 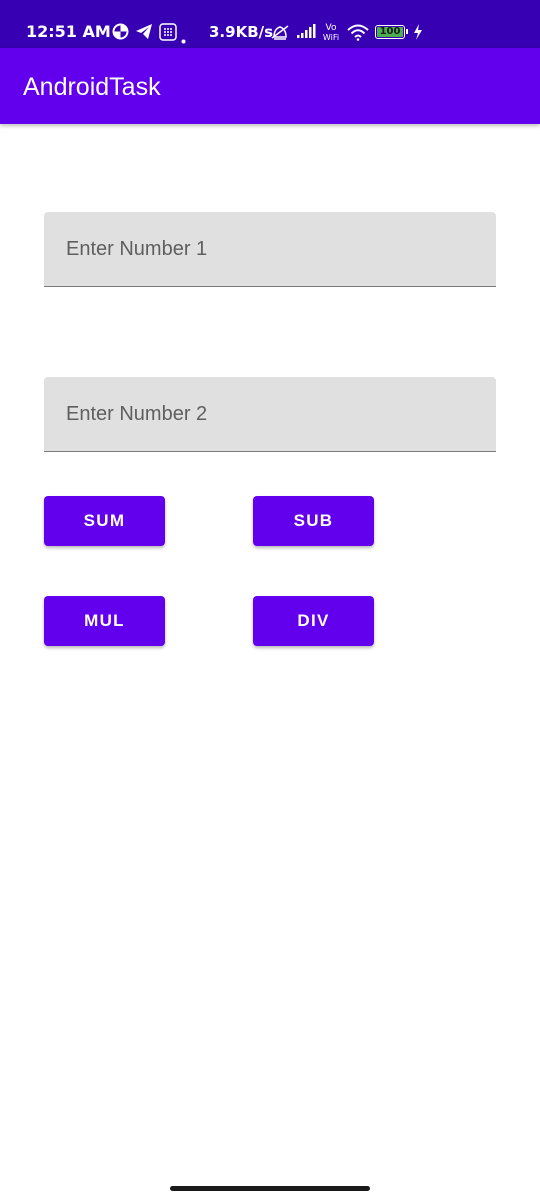 What do you see at coordinates (270, 1188) in the screenshot?
I see `home-indicator` at bounding box center [270, 1188].